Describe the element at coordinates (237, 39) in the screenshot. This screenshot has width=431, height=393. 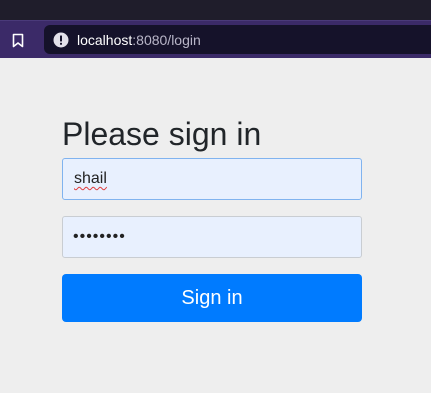
I see `address-bar: localhost:8080/login` at that location.